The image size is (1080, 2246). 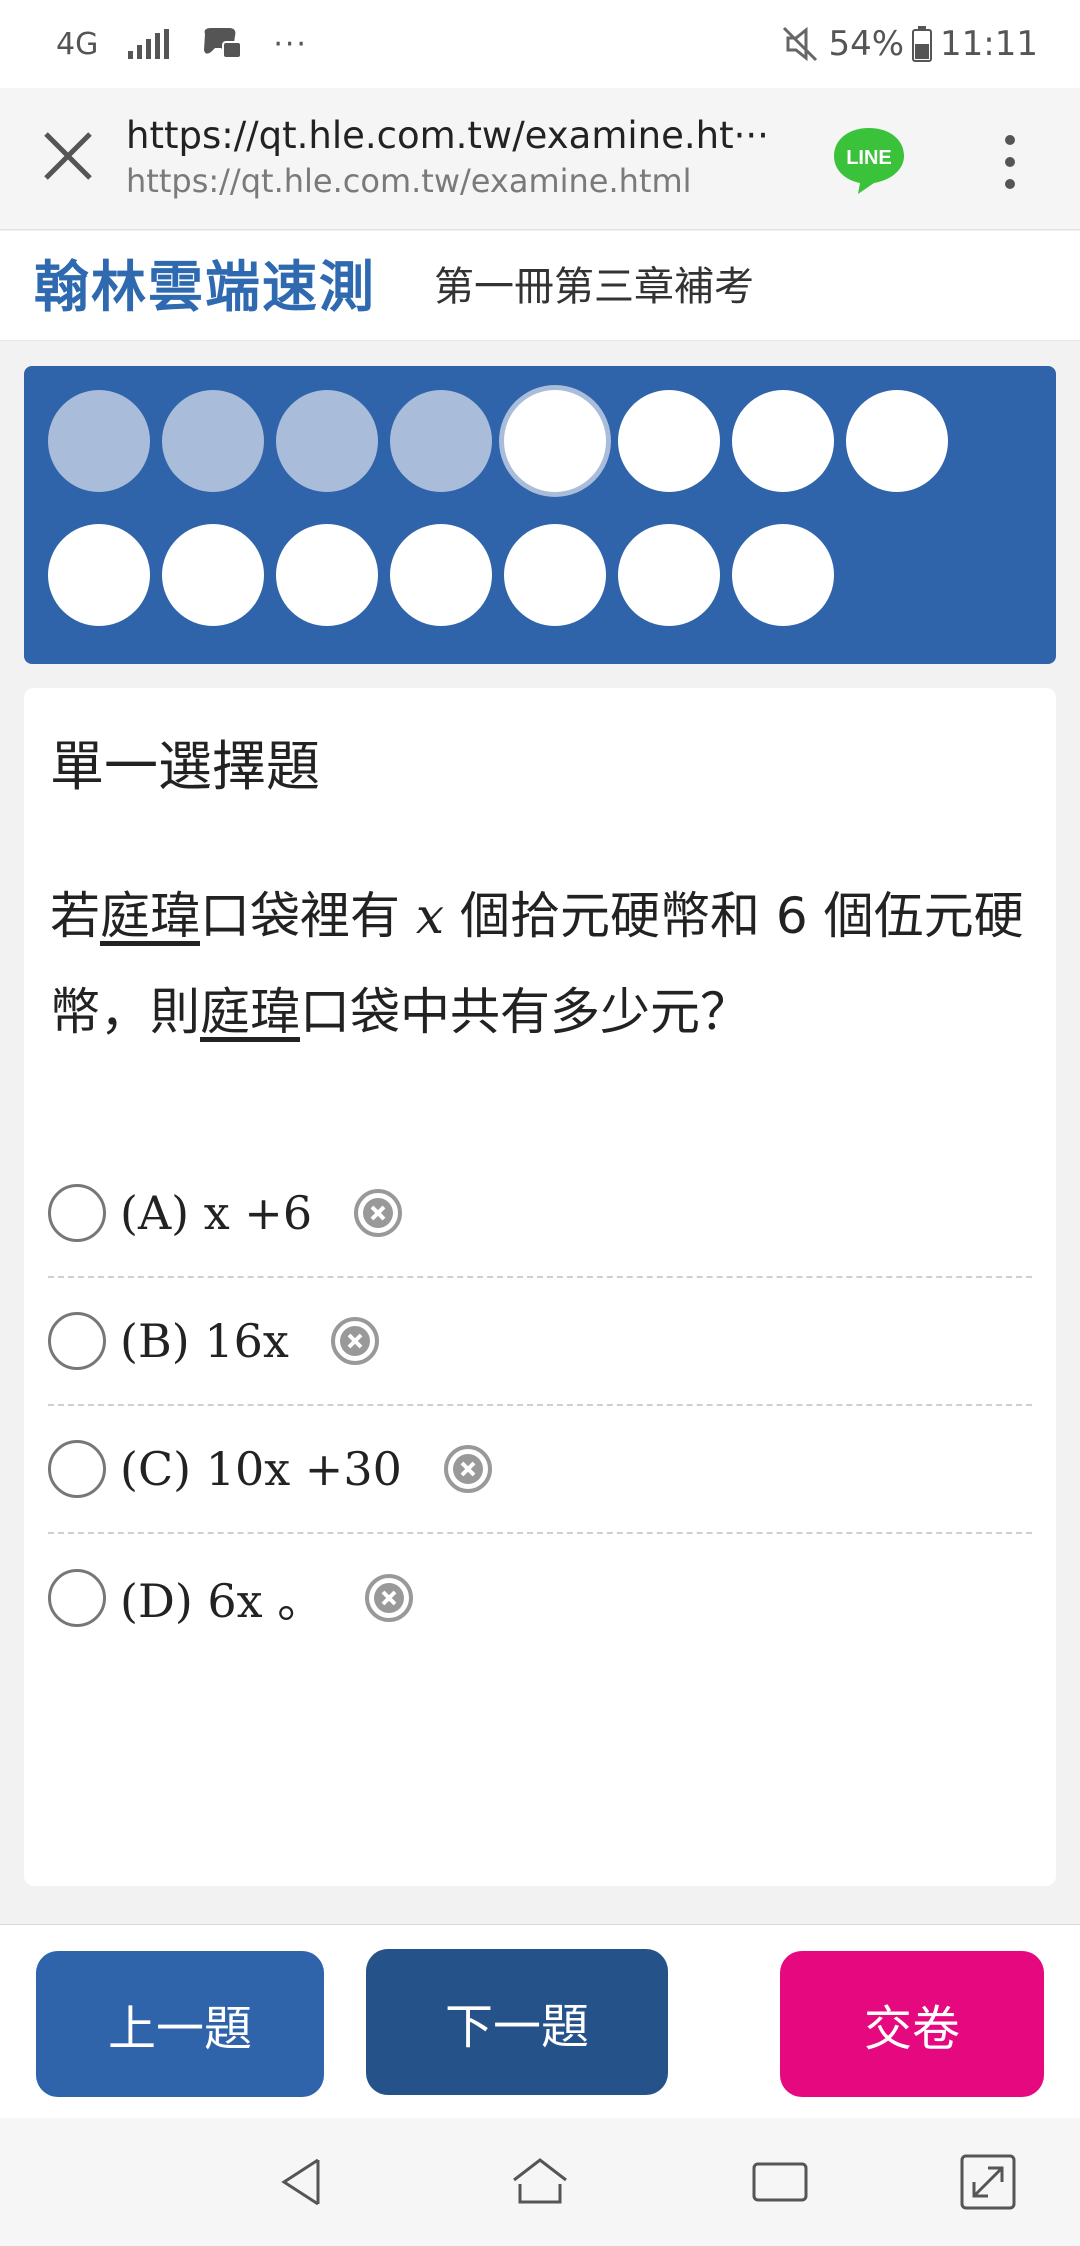 What do you see at coordinates (1010, 162) in the screenshot?
I see `more-menu-icon` at bounding box center [1010, 162].